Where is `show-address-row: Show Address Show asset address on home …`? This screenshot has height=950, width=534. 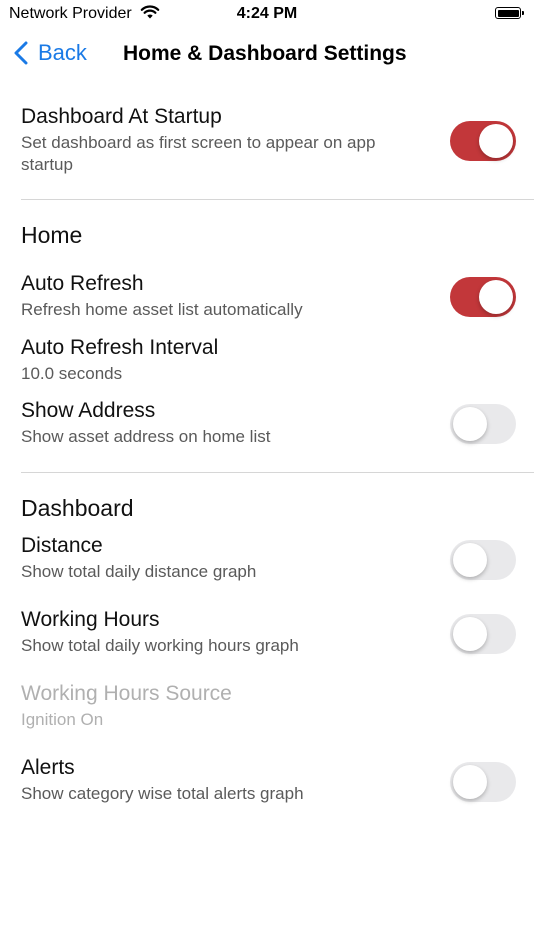 show-address-row: Show Address Show asset address on home … is located at coordinates (271, 423).